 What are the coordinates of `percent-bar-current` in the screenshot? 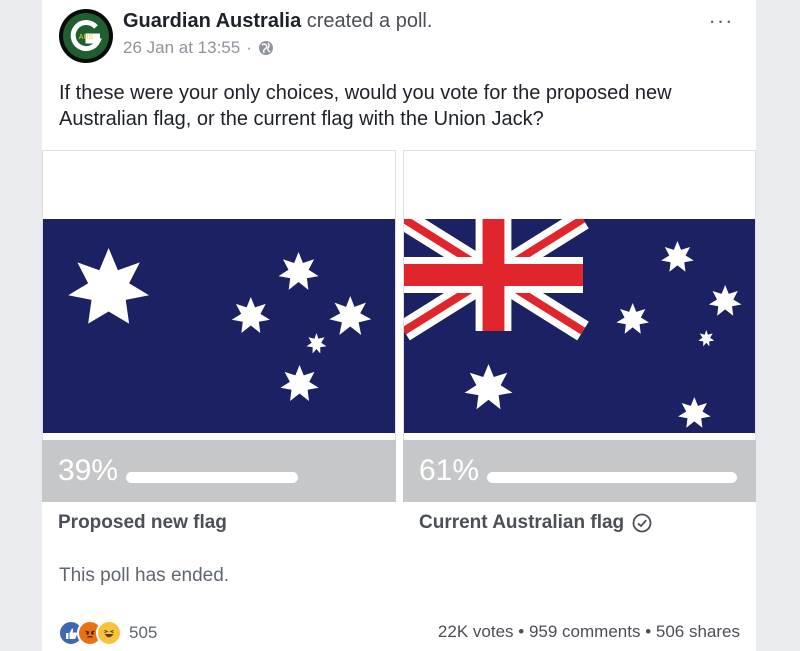 It's located at (612, 477).